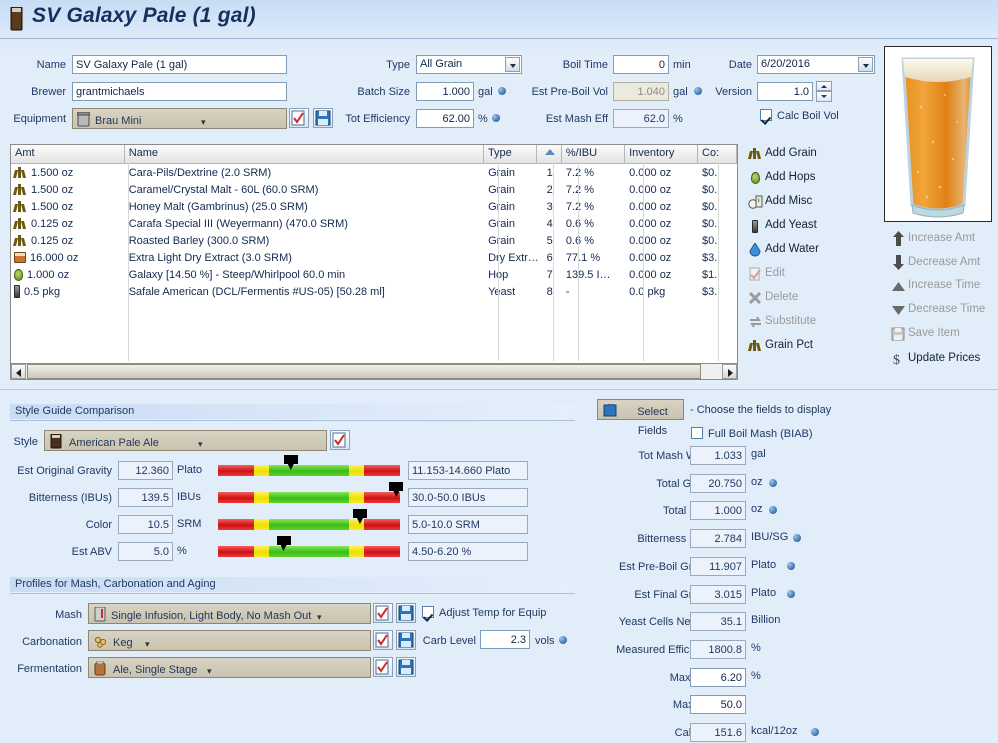 Image resolution: width=998 pixels, height=743 pixels. I want to click on column-header-pct-ibu: %/IBU, so click(594, 154).